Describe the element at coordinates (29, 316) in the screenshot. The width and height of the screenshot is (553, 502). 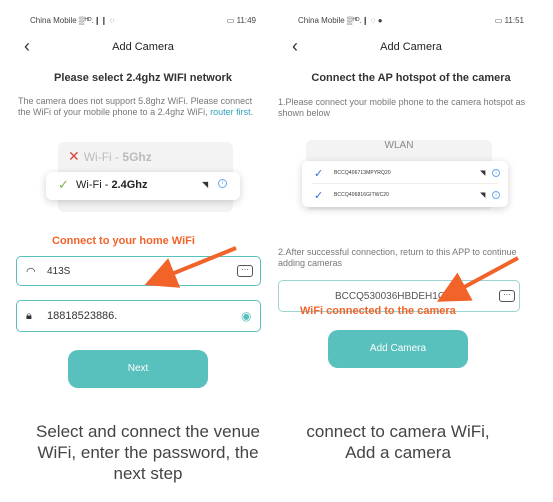
I see `lock-icon: 🔒︎` at that location.